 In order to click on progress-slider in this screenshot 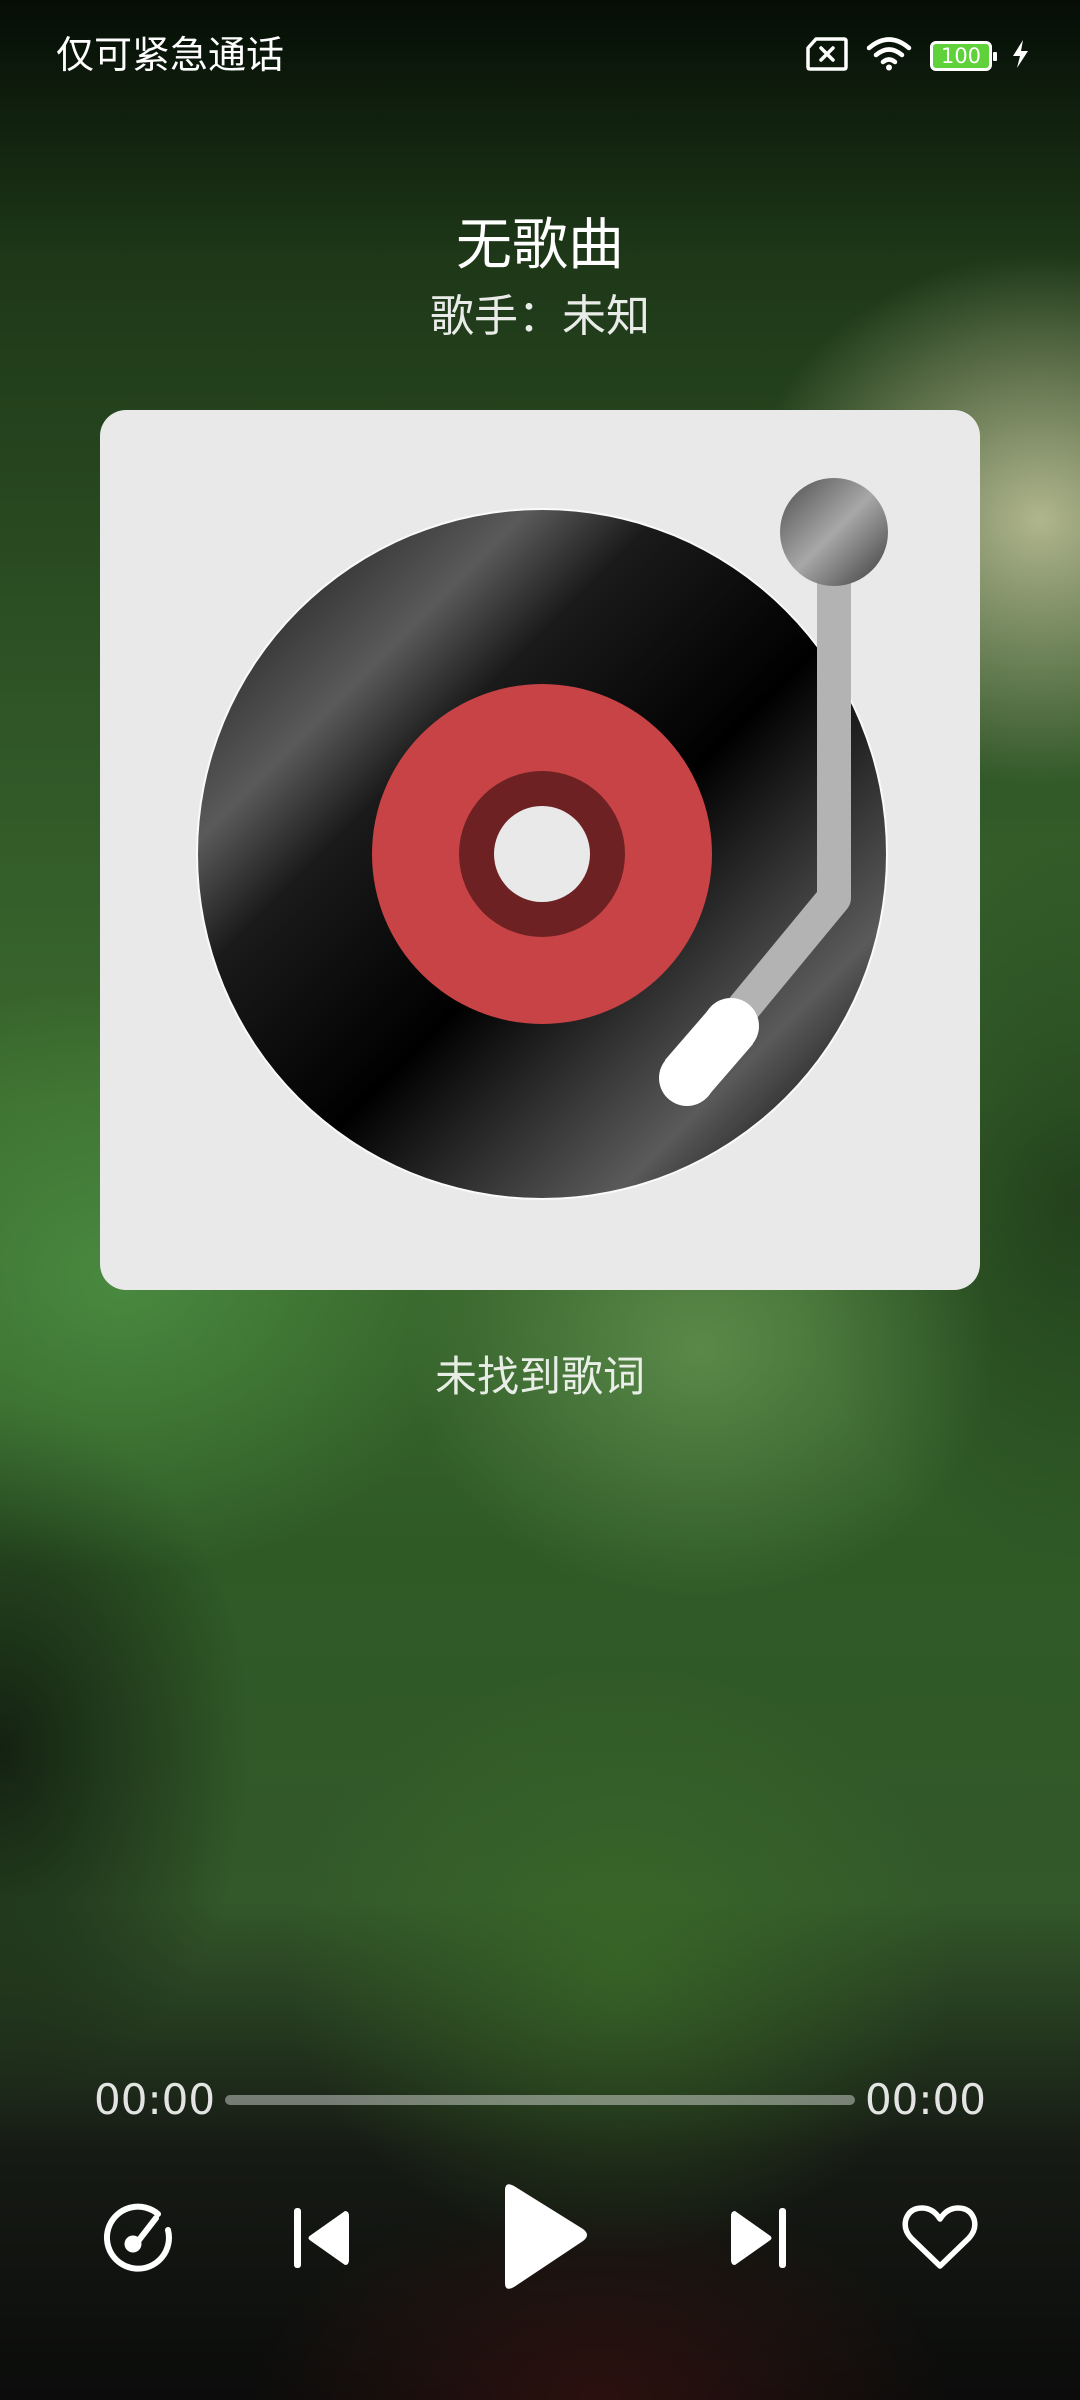, I will do `click(540, 2100)`.